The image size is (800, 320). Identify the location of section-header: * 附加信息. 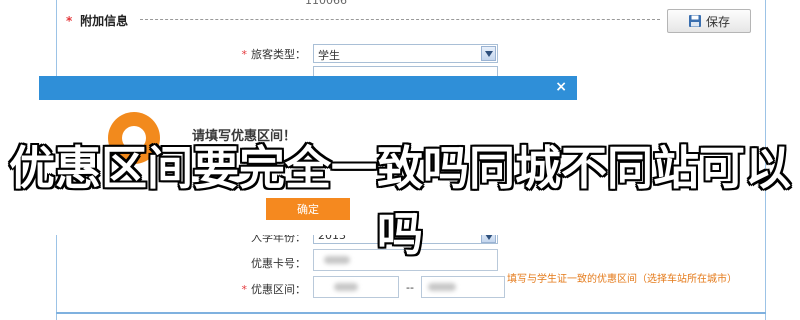
(366, 20).